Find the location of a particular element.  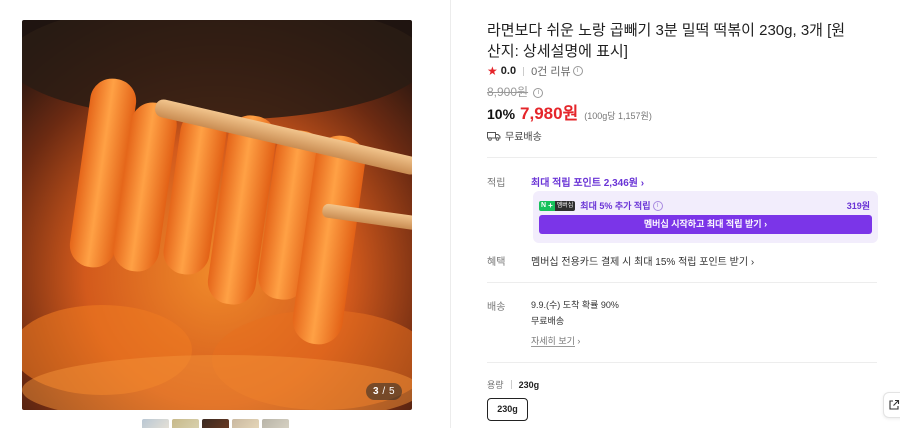

shipping-tag: 무료배송 is located at coordinates (514, 135).